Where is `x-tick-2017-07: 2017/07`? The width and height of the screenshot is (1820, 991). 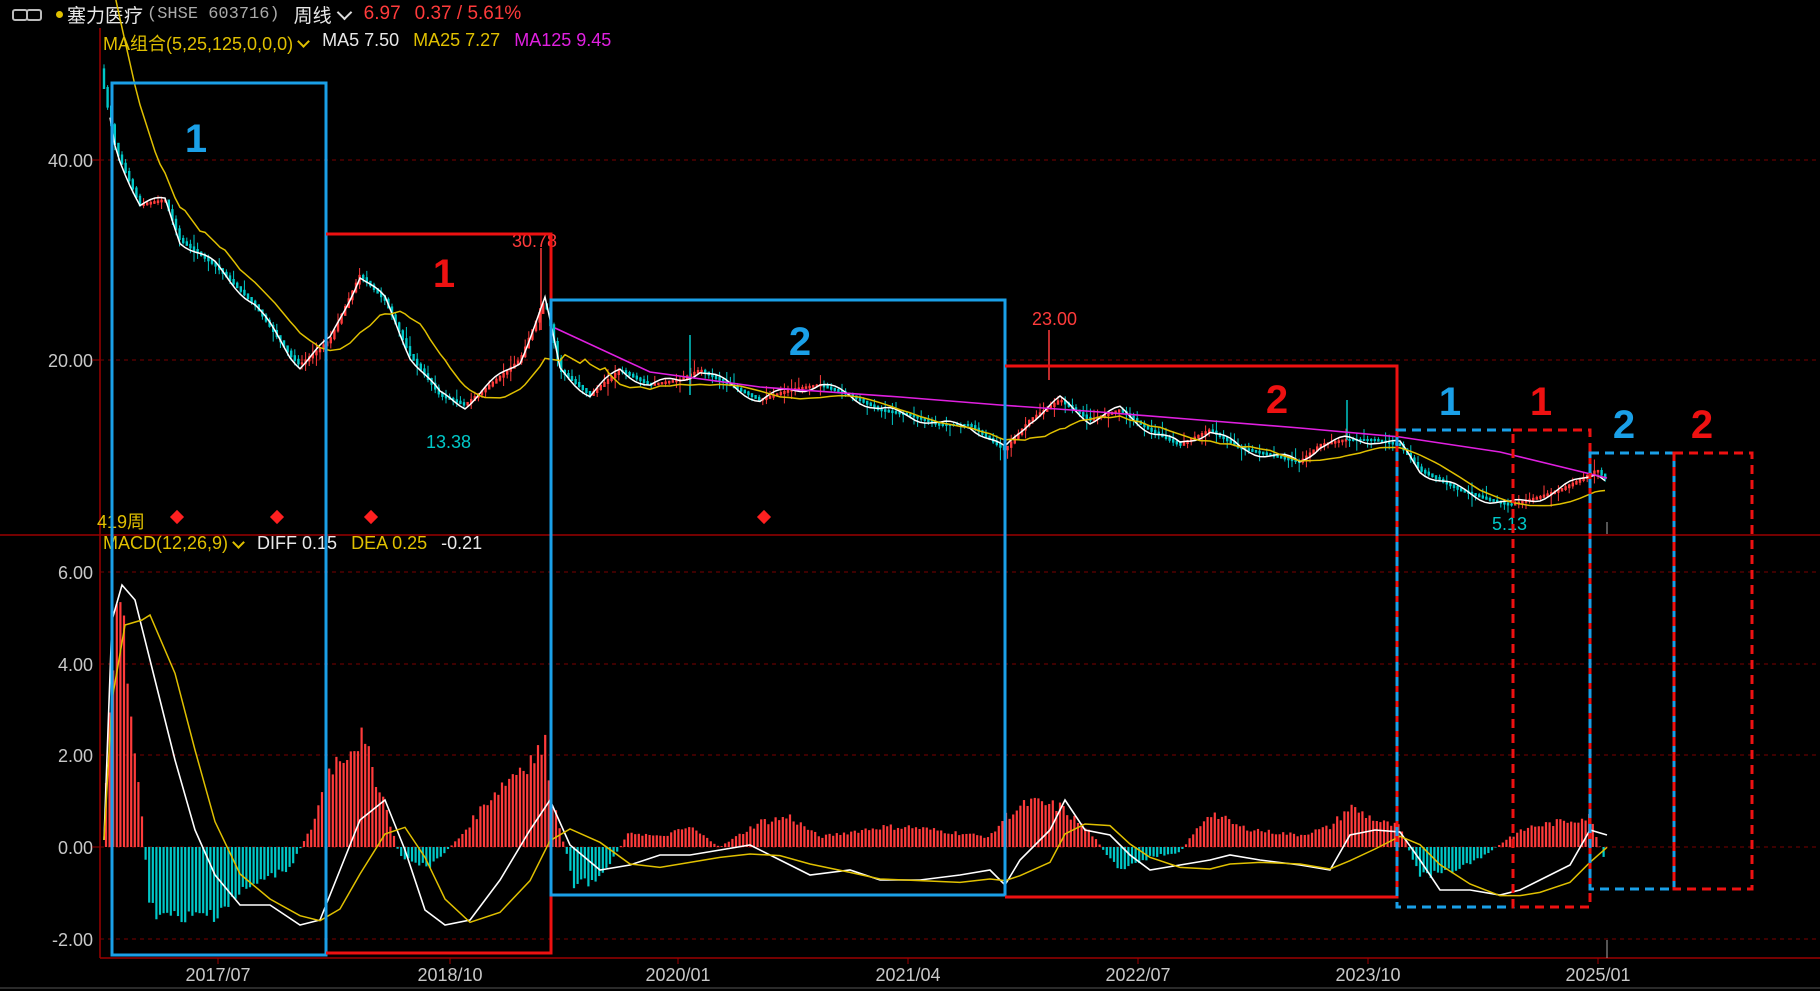 x-tick-2017-07: 2017/07 is located at coordinates (217, 975).